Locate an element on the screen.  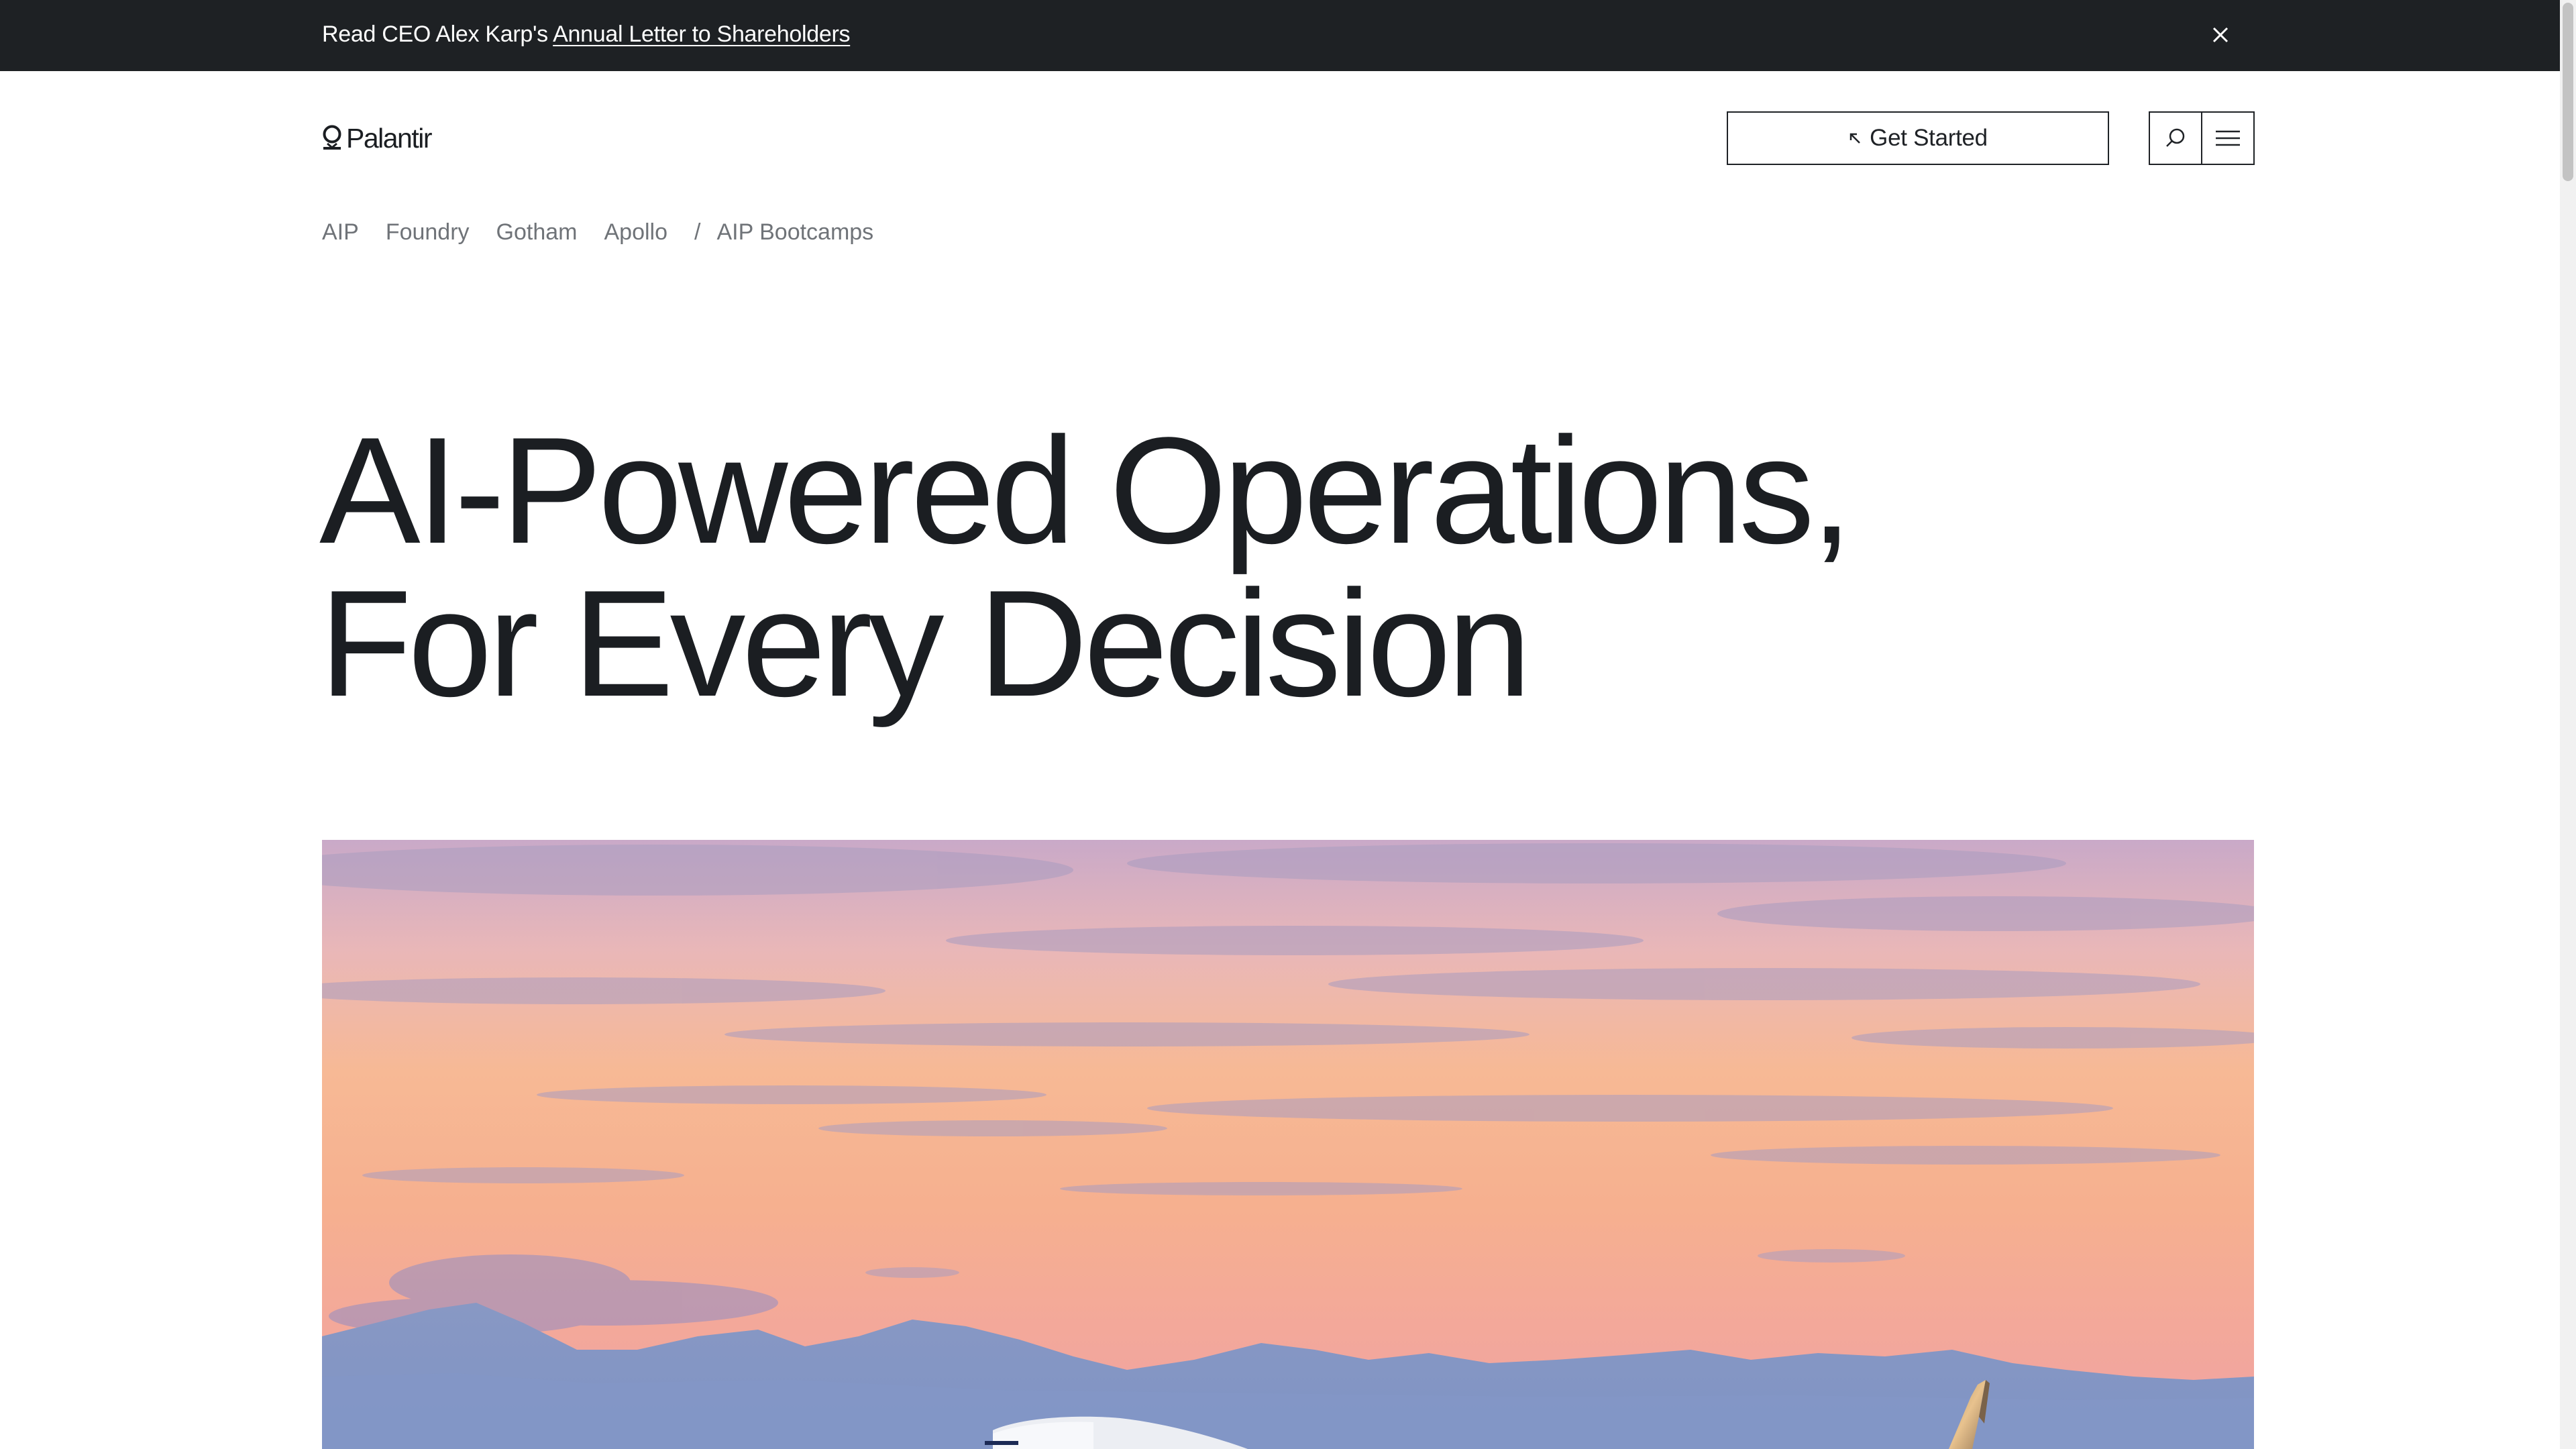
nav-link-gotham: Gotham is located at coordinates (537, 232).